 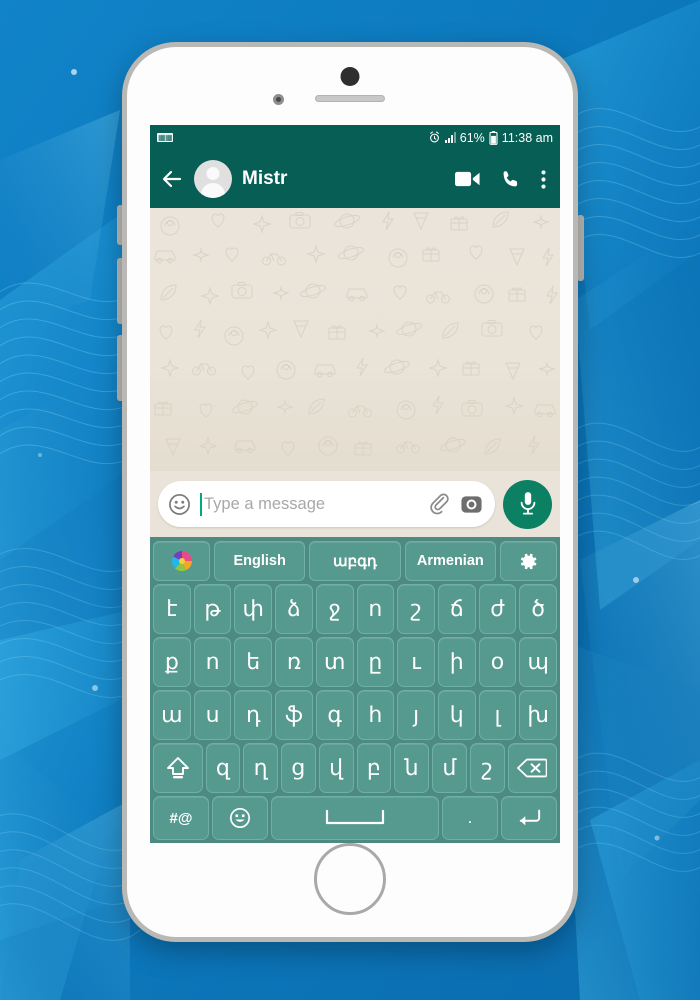 I want to click on phone-icon, so click(x=510, y=179).